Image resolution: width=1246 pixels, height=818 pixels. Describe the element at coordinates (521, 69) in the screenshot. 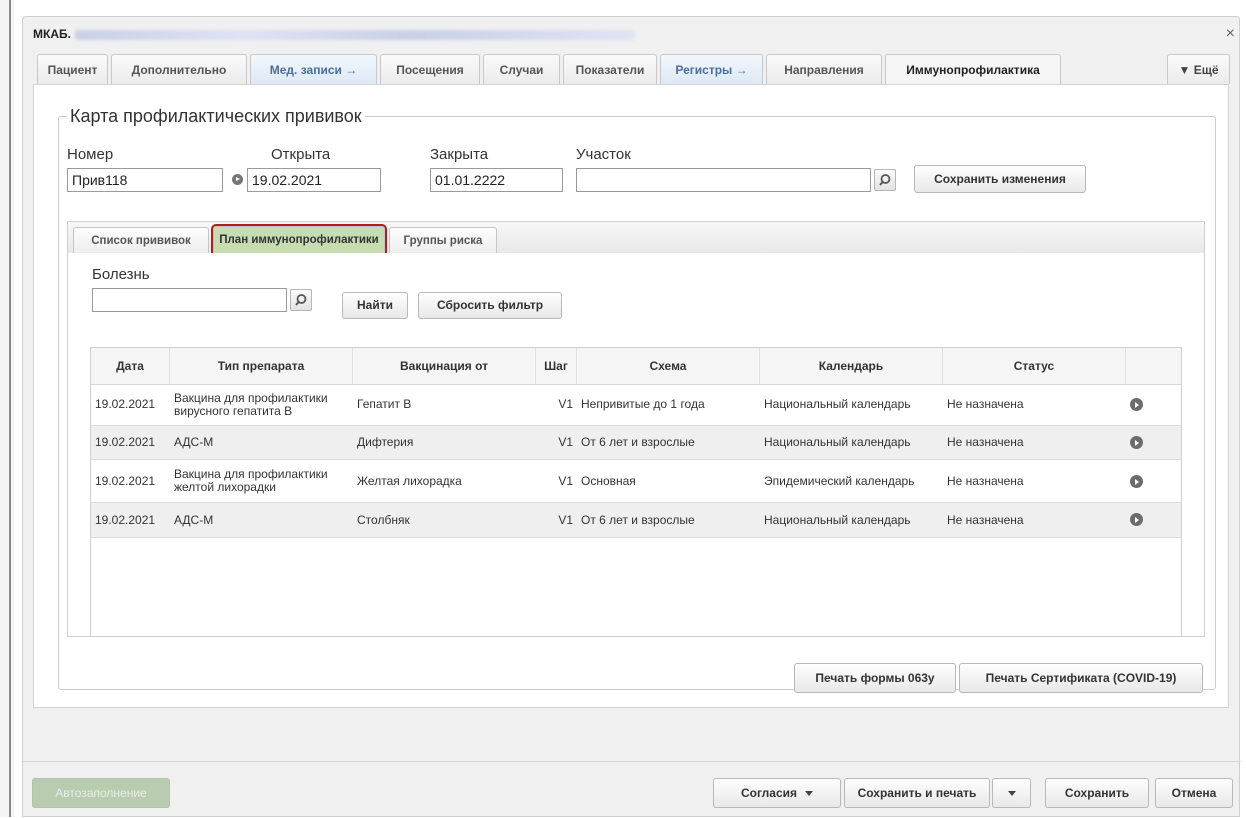

I see `tab-cases: Случаи` at that location.